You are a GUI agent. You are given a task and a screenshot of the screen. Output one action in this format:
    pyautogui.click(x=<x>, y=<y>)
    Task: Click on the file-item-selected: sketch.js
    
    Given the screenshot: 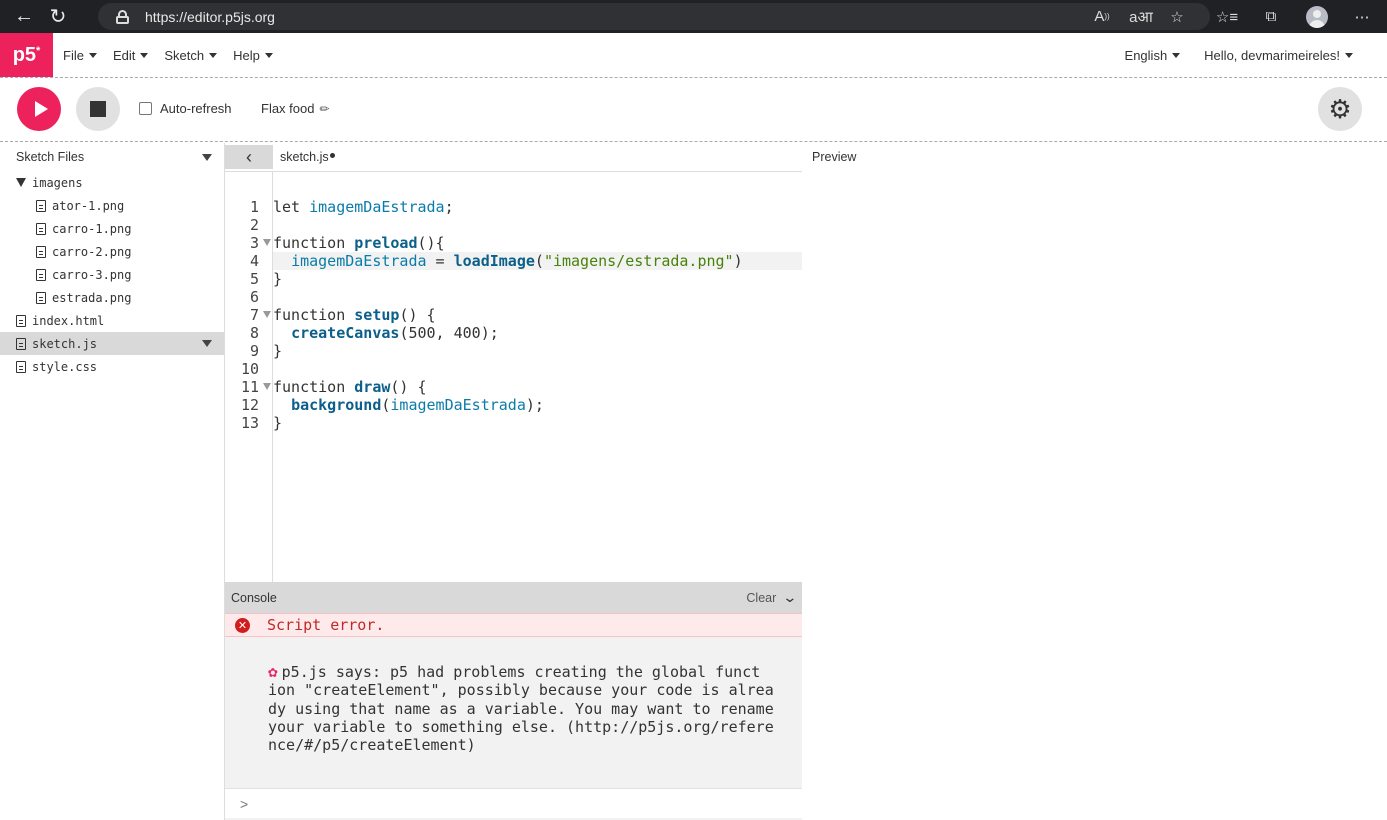 What is the action you would take?
    pyautogui.click(x=112, y=343)
    